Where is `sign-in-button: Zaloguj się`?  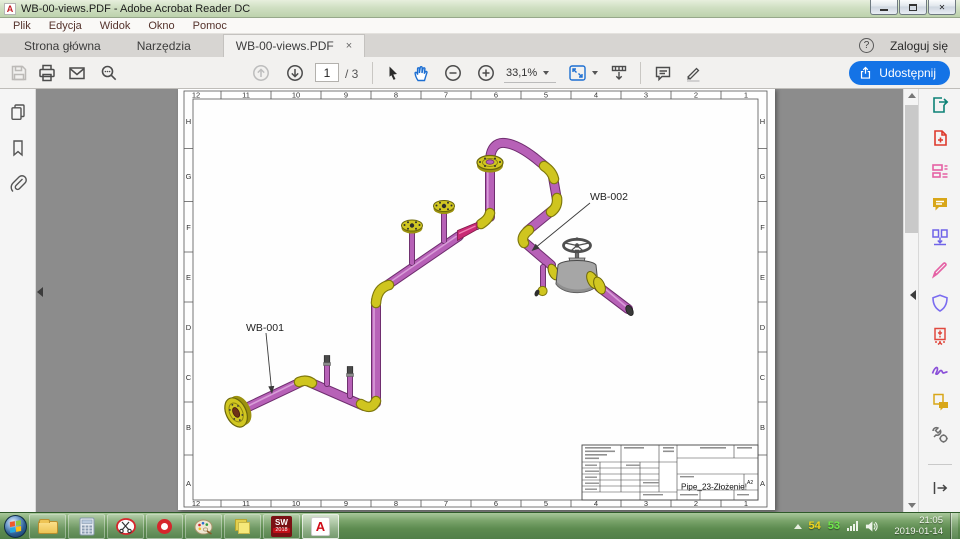
sign-in-button: Zaloguj się is located at coordinates (919, 46).